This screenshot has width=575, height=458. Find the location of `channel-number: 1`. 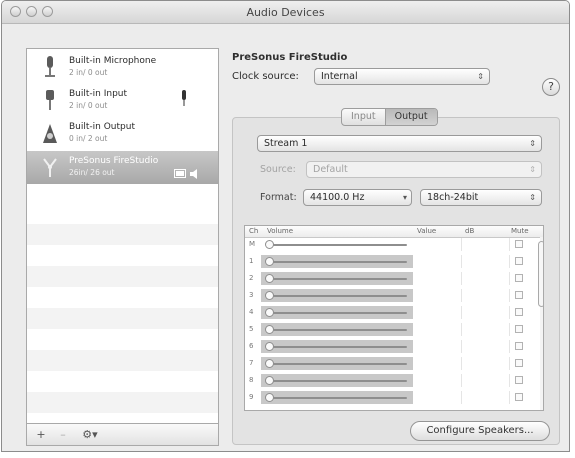

channel-number: 1 is located at coordinates (251, 261).